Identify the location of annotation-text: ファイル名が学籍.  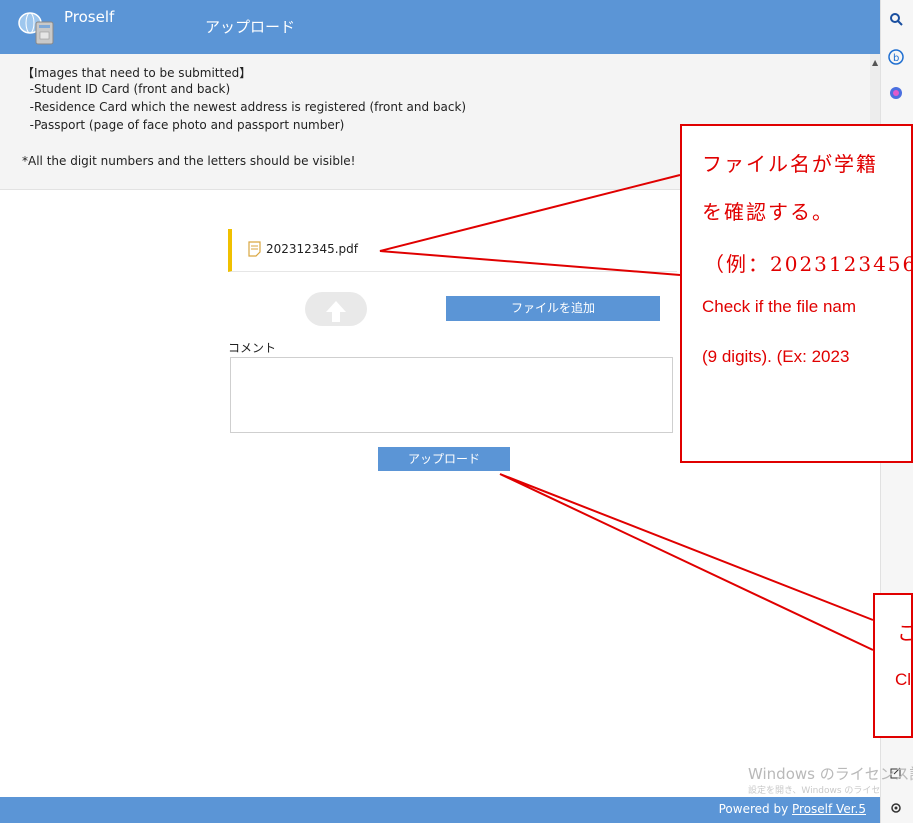
(790, 164).